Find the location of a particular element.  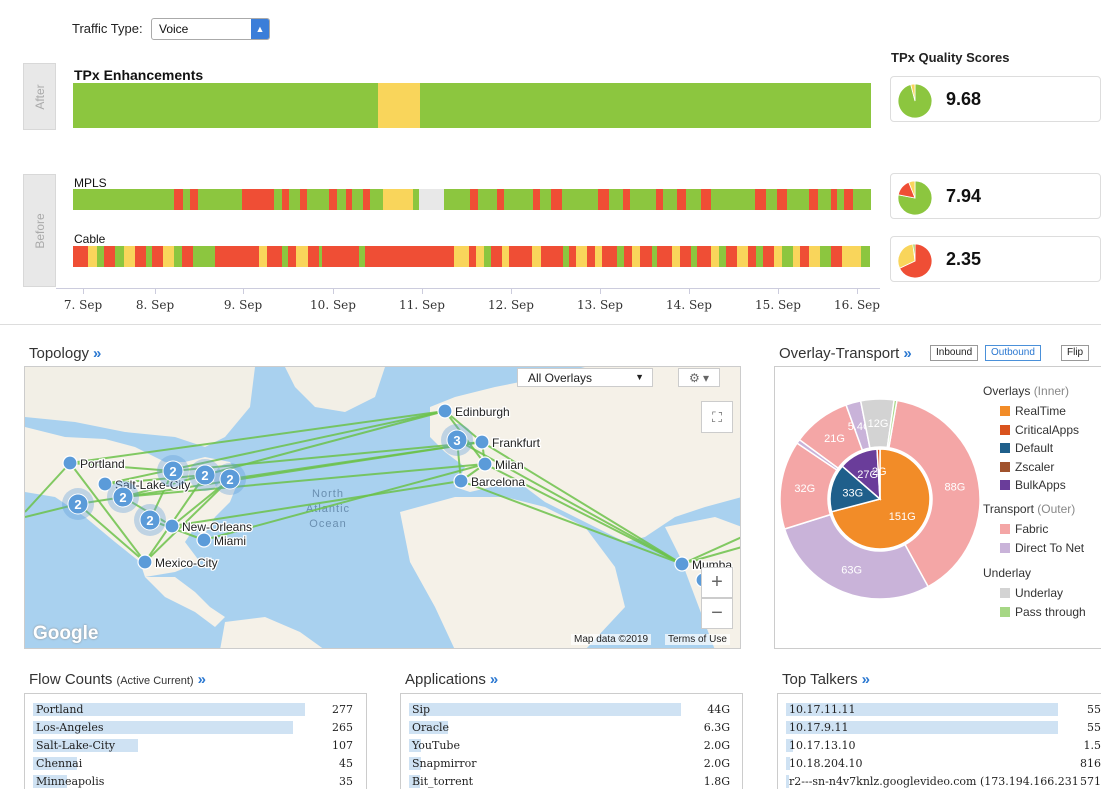

legend-item: Underlay is located at coordinates (1031, 593).